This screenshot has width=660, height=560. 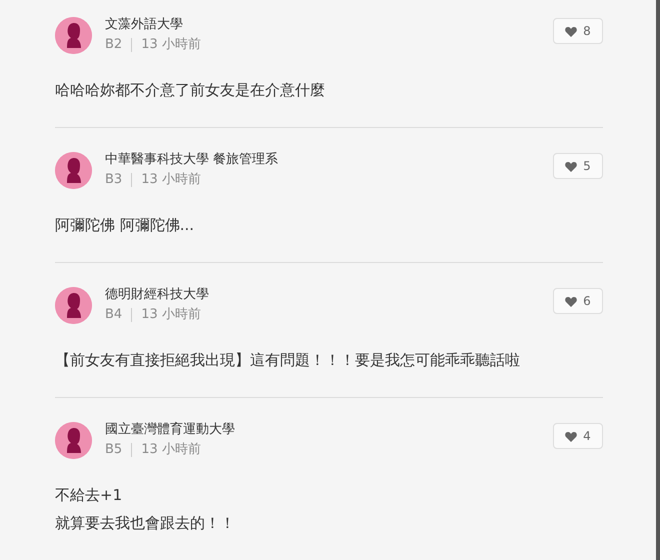 I want to click on comment-text: 不給去+1, so click(x=89, y=495).